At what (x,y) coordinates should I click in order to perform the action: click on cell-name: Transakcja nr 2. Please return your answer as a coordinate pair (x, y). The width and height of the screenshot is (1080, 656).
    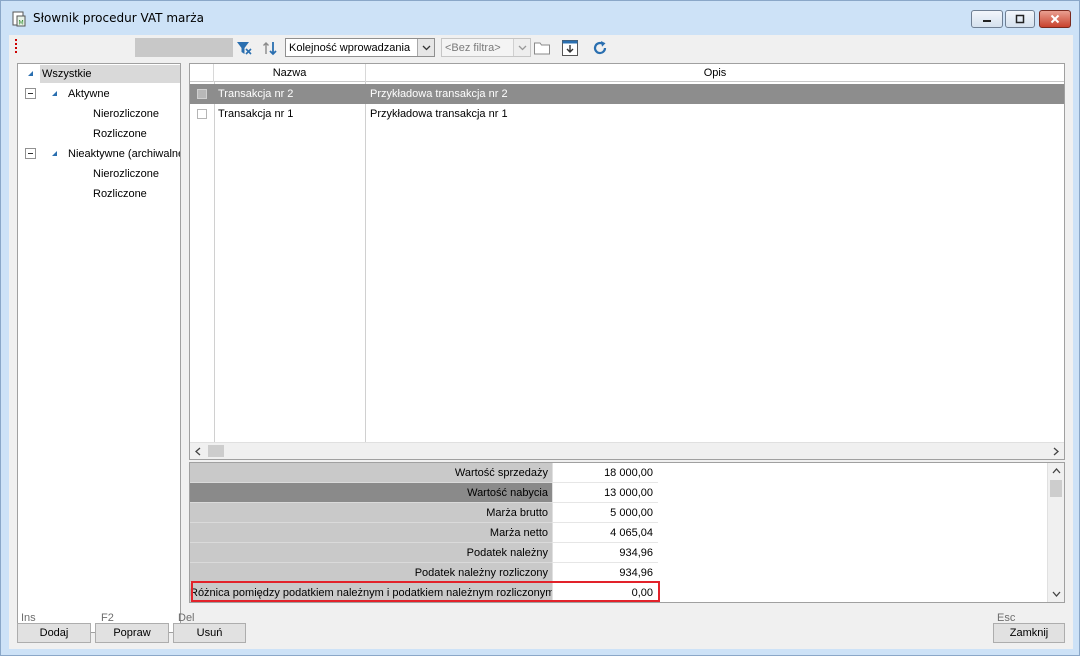
    Looking at the image, I should click on (256, 94).